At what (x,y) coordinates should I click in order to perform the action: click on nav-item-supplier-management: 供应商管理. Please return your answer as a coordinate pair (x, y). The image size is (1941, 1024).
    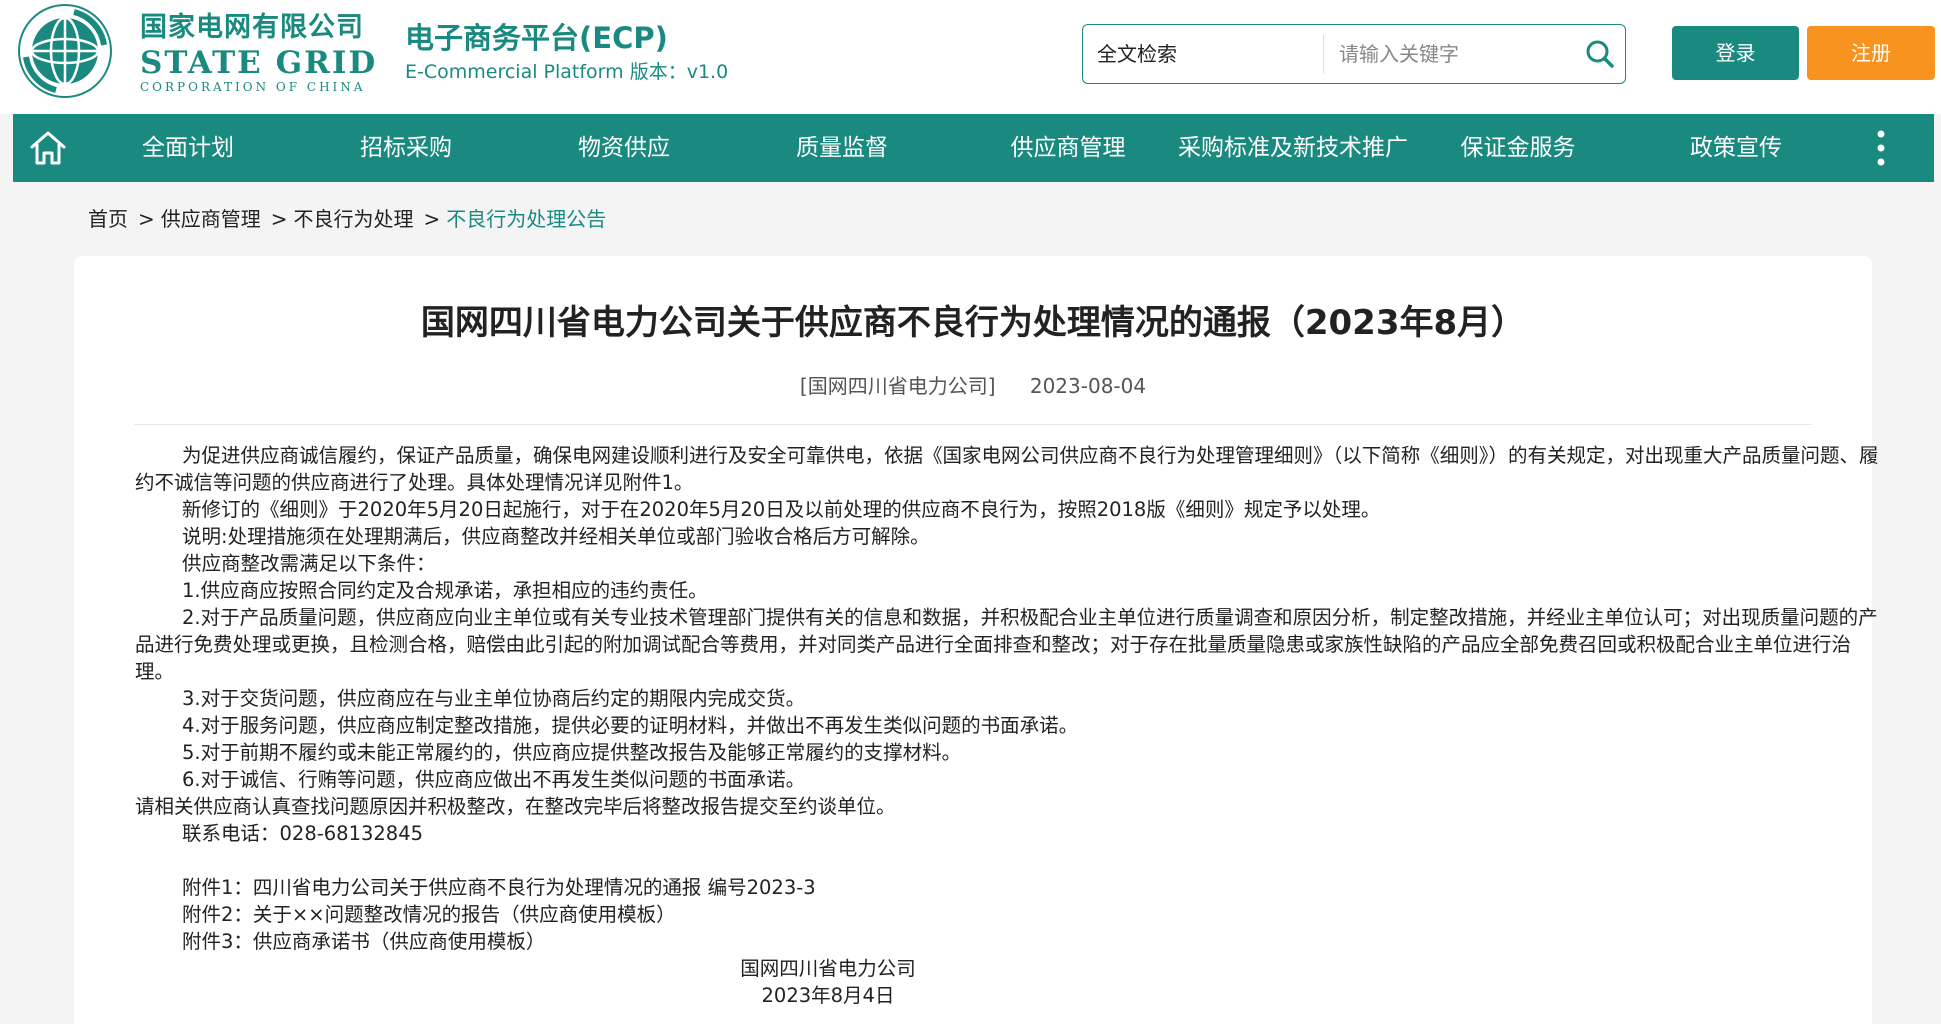
    Looking at the image, I should click on (1068, 148).